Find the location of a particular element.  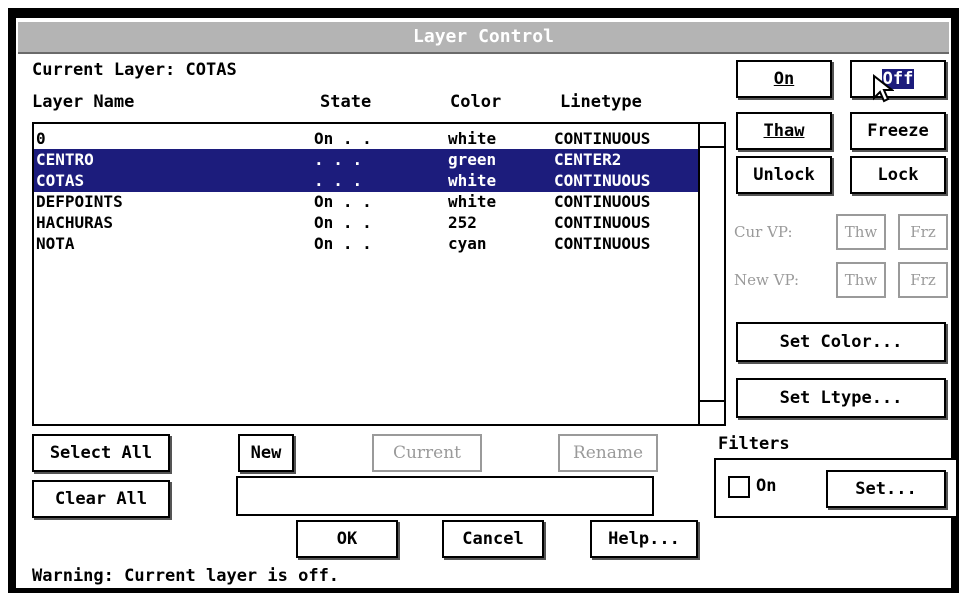

freeze-button-label: Freeze is located at coordinates (898, 131).